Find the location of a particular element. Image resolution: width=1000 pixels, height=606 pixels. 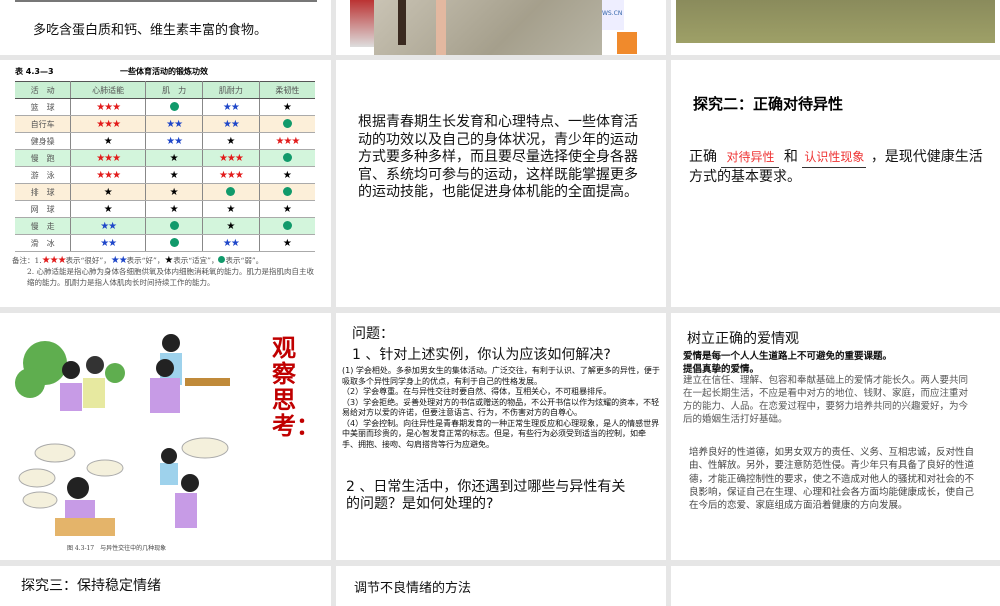

slide-title: 树立正确的爱情观 is located at coordinates (743, 339).